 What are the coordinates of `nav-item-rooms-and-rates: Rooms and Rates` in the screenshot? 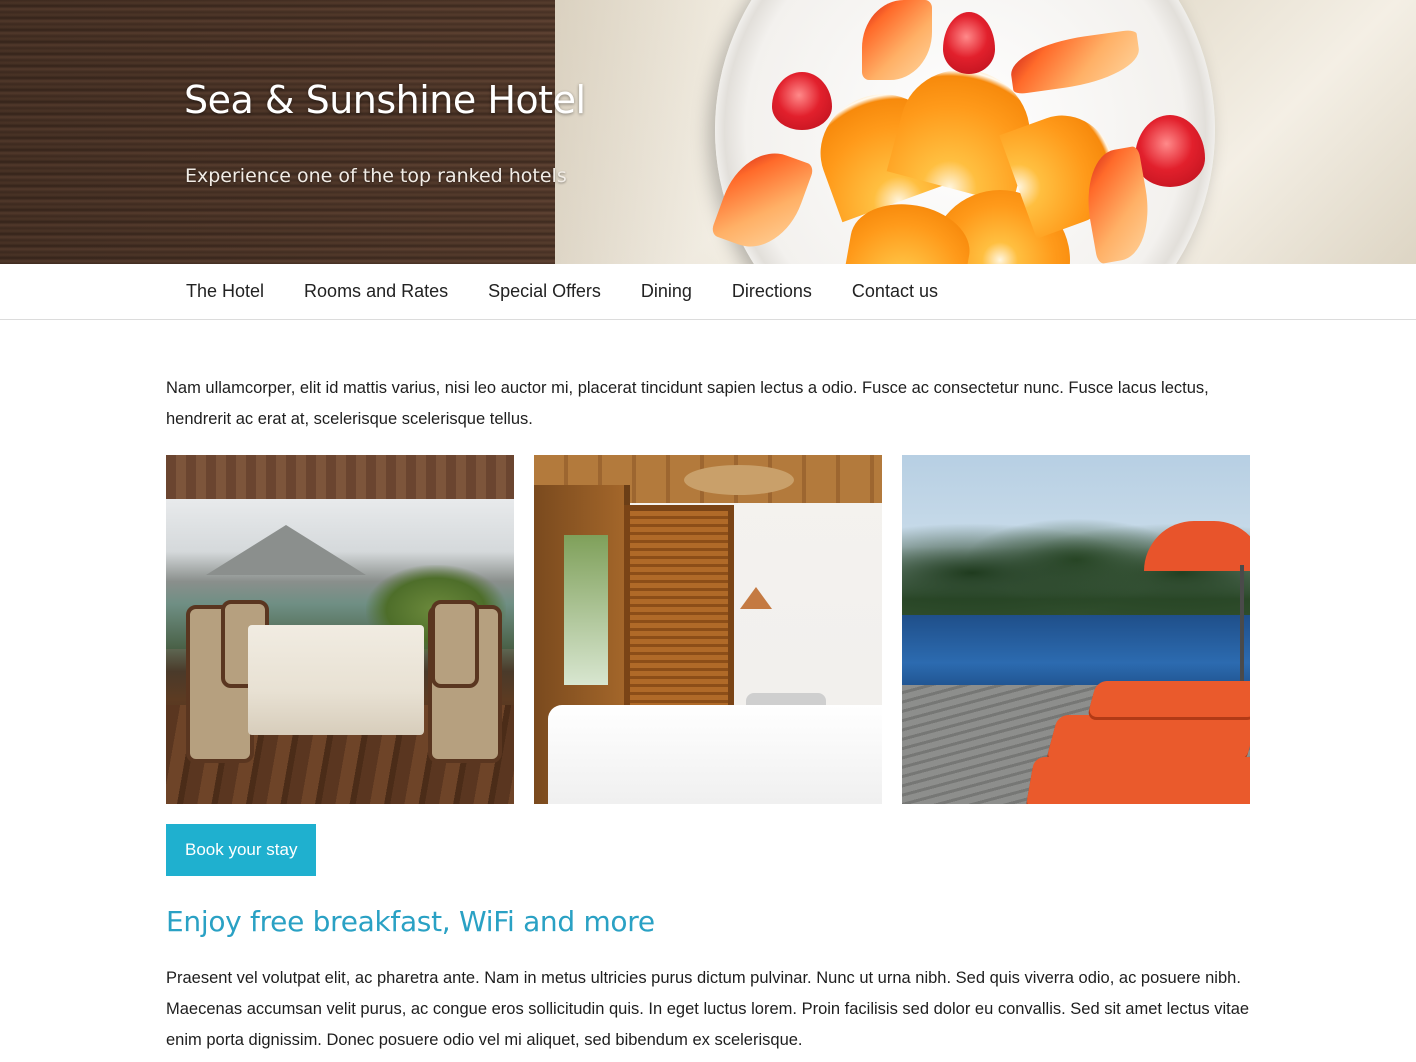 It's located at (376, 291).